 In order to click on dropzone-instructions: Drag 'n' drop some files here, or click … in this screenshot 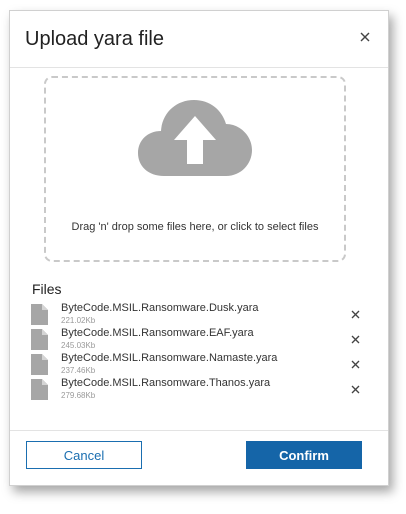, I will do `click(195, 227)`.